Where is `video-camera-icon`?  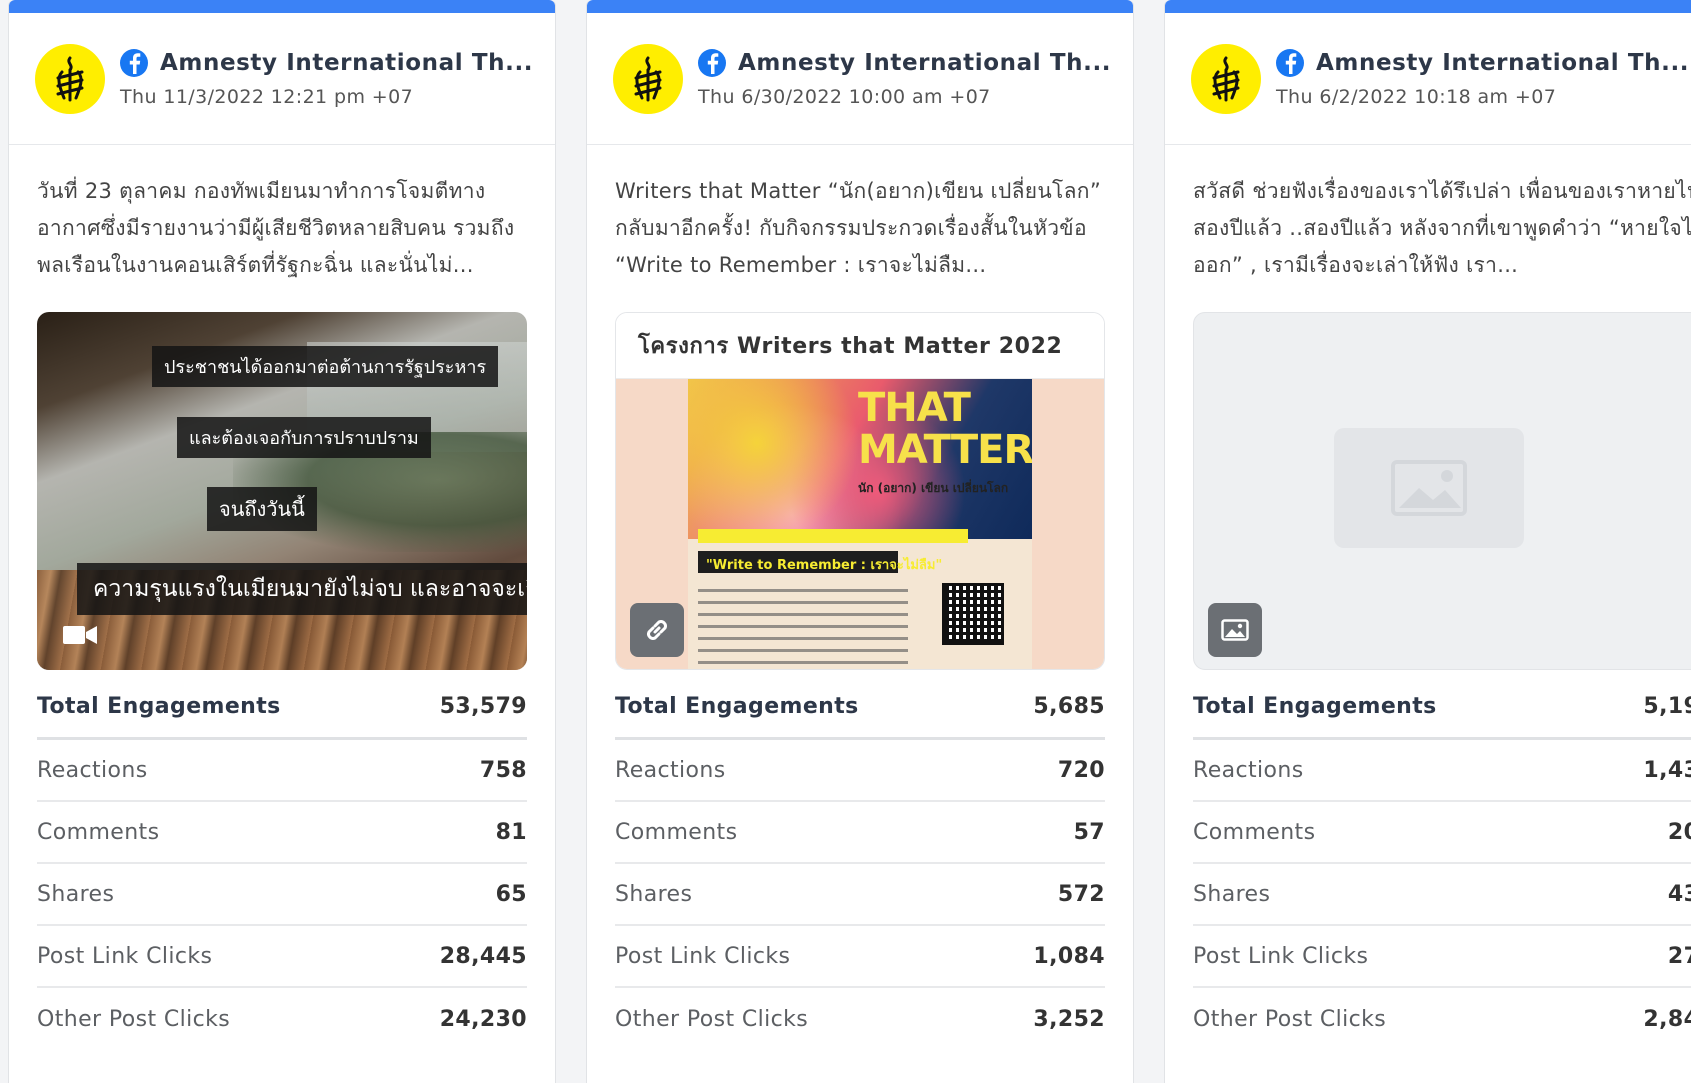 video-camera-icon is located at coordinates (80, 635).